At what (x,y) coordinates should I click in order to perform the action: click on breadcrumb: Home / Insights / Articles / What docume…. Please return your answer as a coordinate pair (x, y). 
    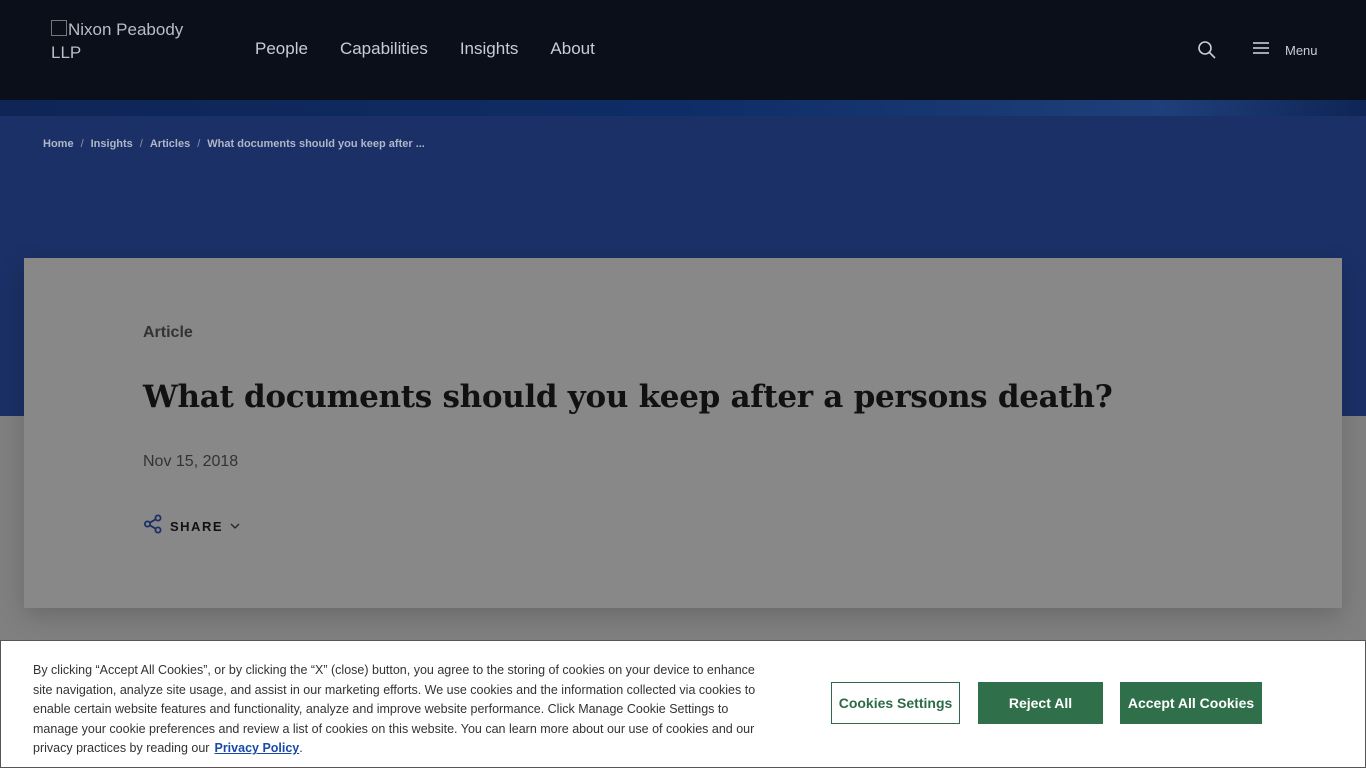
    Looking at the image, I should click on (234, 144).